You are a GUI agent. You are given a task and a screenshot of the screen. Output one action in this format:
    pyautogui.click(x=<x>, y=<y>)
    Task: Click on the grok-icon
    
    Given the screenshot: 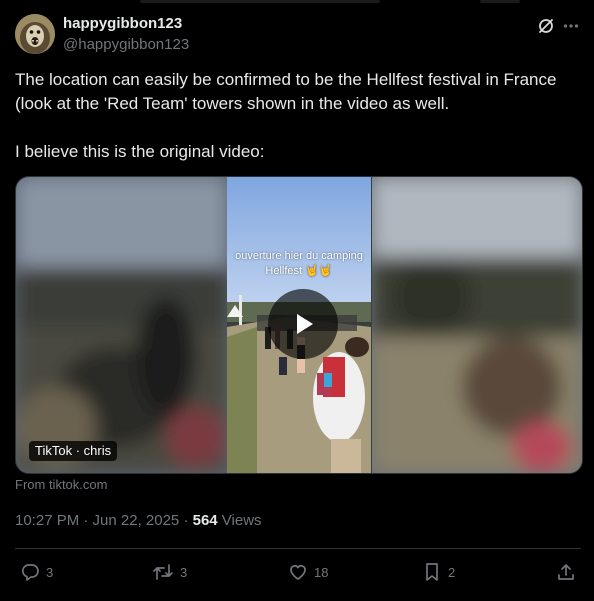 What is the action you would take?
    pyautogui.click(x=546, y=26)
    